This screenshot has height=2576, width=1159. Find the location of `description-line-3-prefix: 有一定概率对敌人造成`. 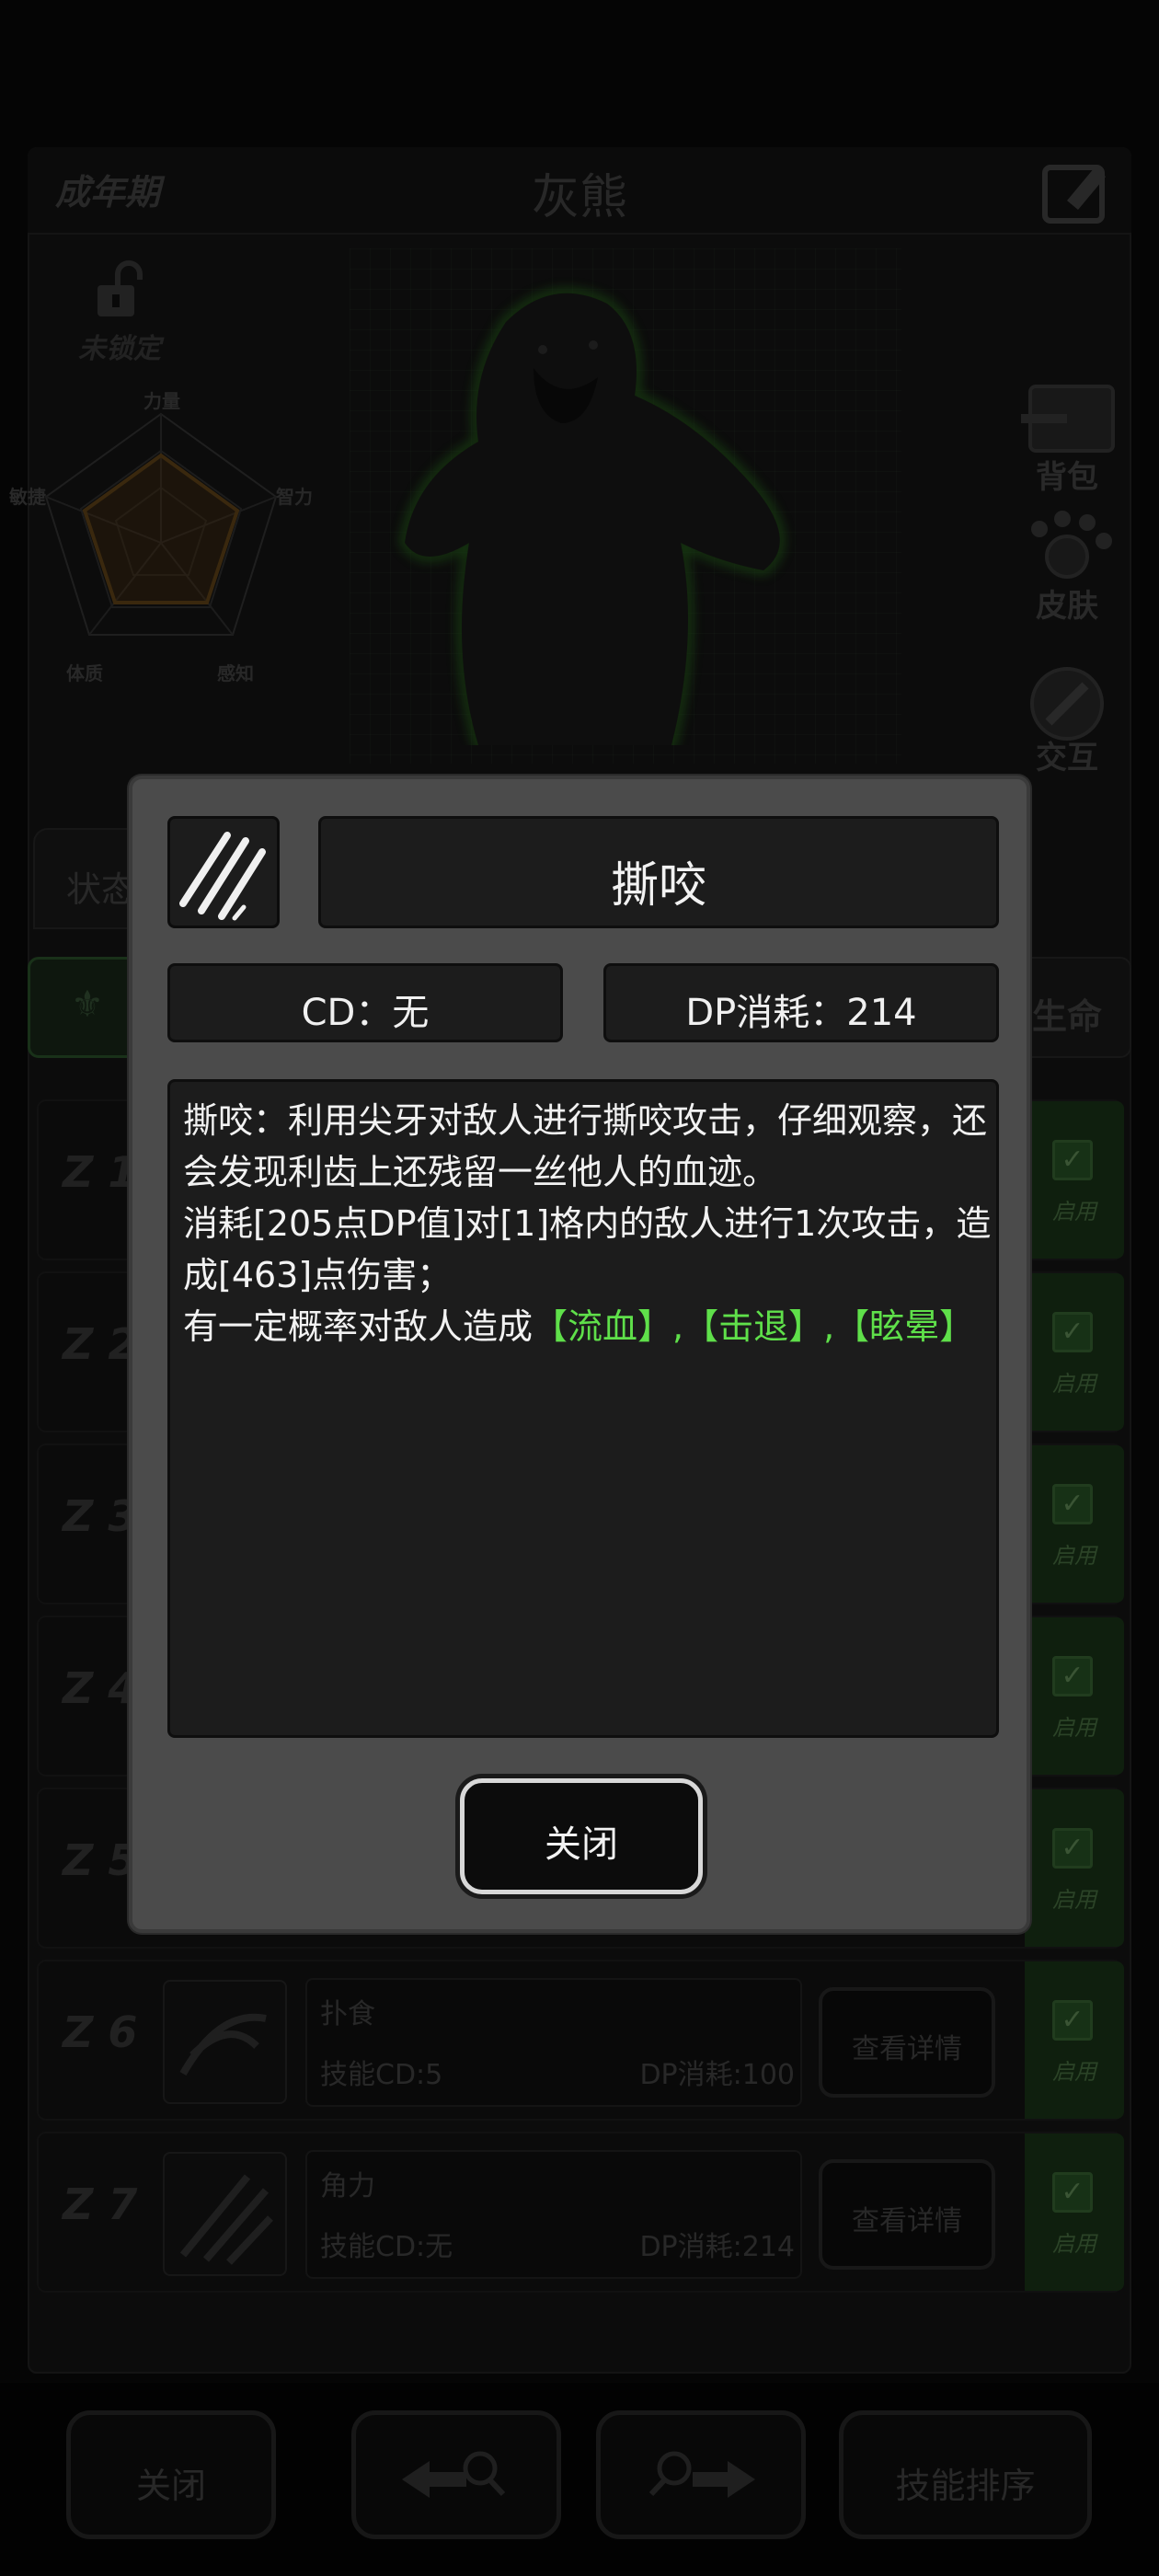

description-line-3-prefix: 有一定概率对敌人造成 is located at coordinates (358, 1326).